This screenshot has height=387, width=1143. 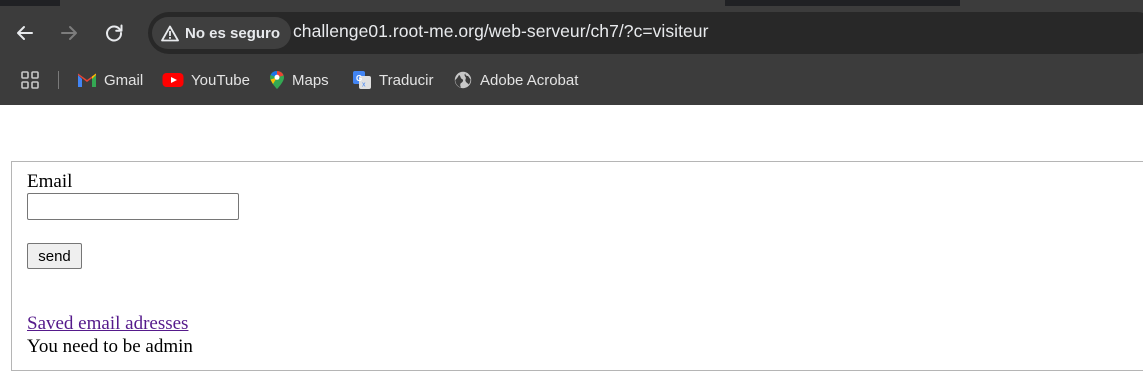 What do you see at coordinates (233, 33) in the screenshot?
I see `security-label: No es seguro` at bounding box center [233, 33].